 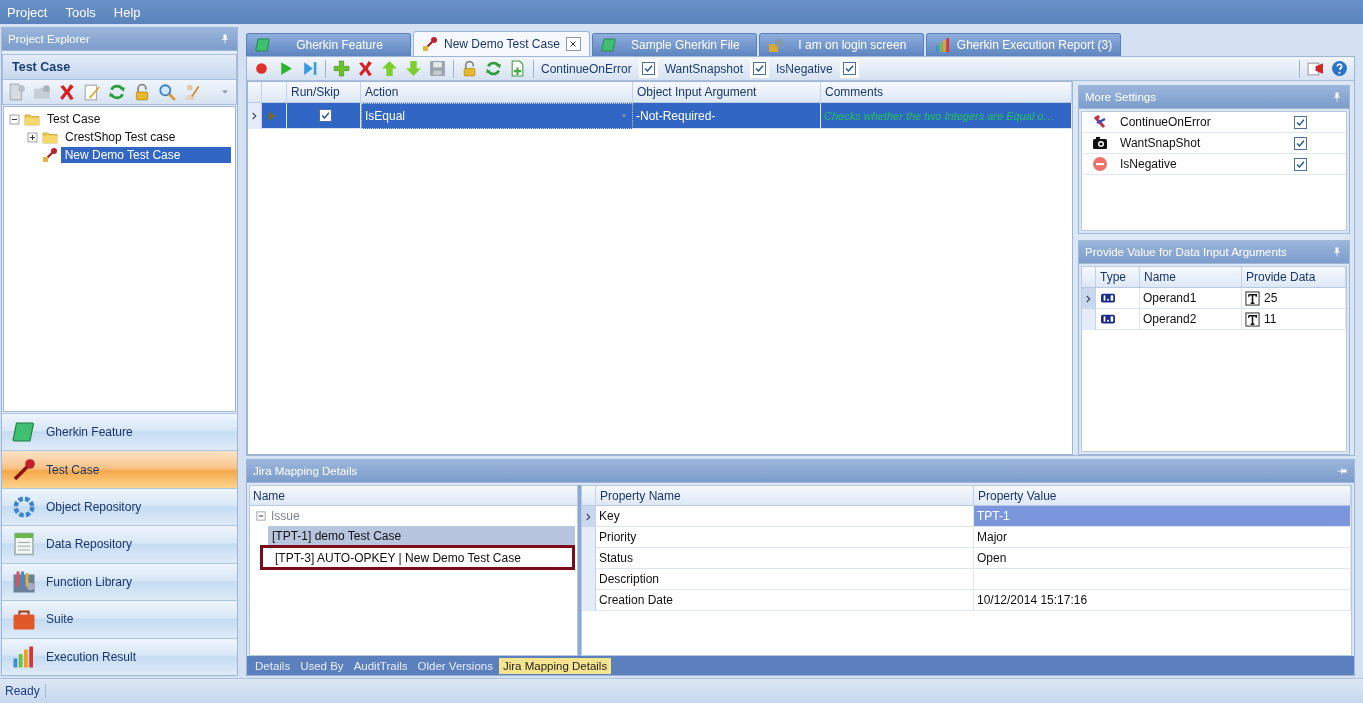 I want to click on nav-button: Suite, so click(x=119, y=619).